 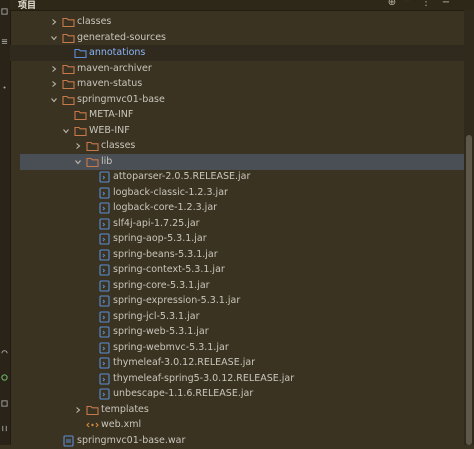 I want to click on source-folder-icon, so click(x=80, y=53).